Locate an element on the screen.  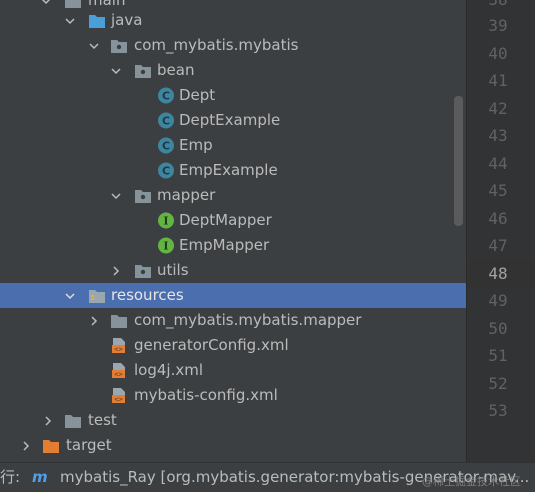
tree-label: Emp is located at coordinates (196, 145).